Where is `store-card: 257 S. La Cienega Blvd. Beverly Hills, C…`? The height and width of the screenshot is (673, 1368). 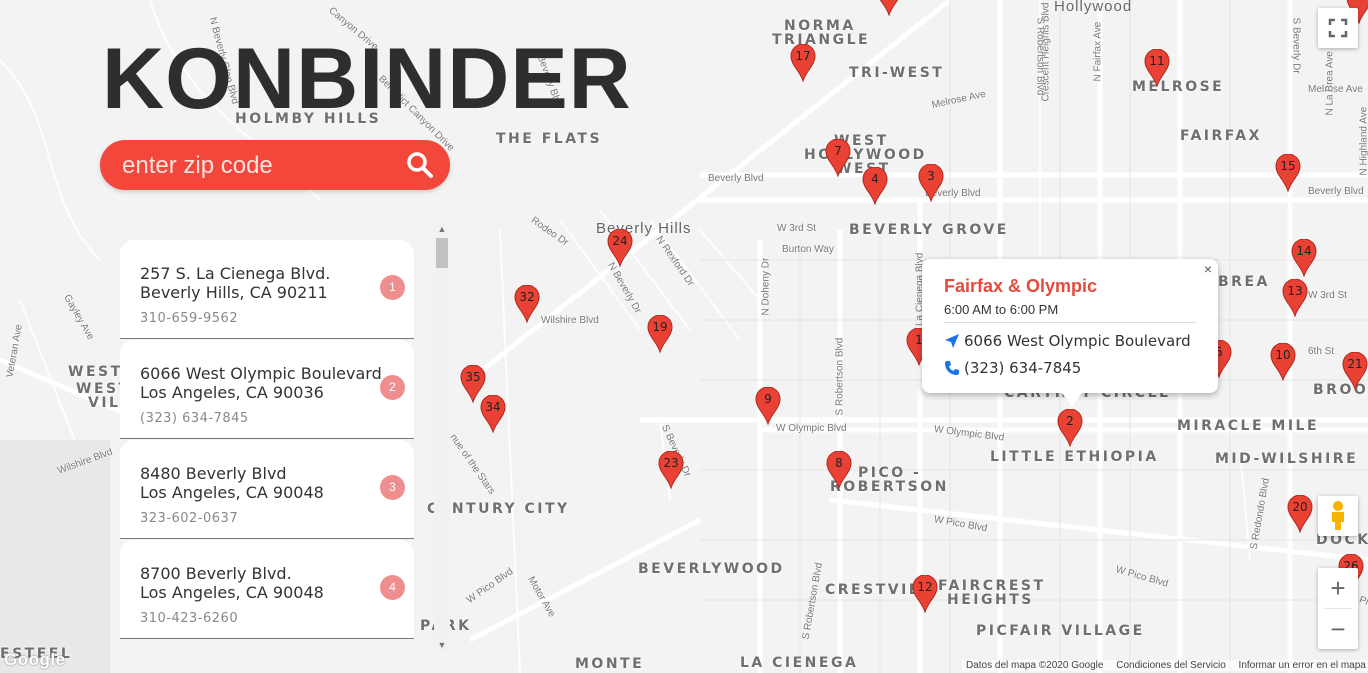 store-card: 257 S. La Cienega Blvd. Beverly Hills, C… is located at coordinates (267, 289).